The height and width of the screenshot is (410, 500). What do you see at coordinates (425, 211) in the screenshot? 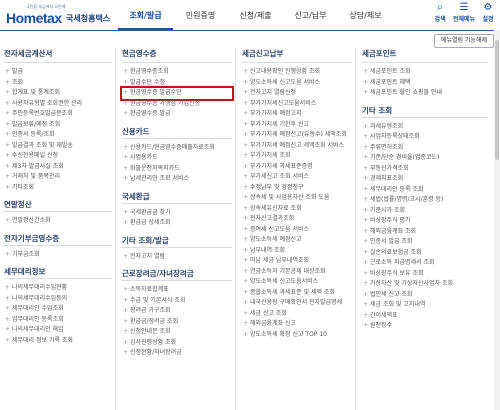
I see `menu-item: 기준시가 조회` at bounding box center [425, 211].